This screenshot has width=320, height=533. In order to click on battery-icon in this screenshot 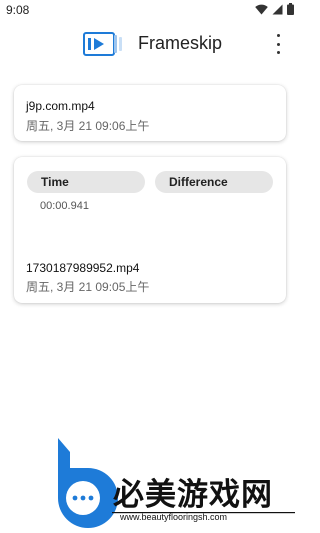, I will do `click(290, 9)`.